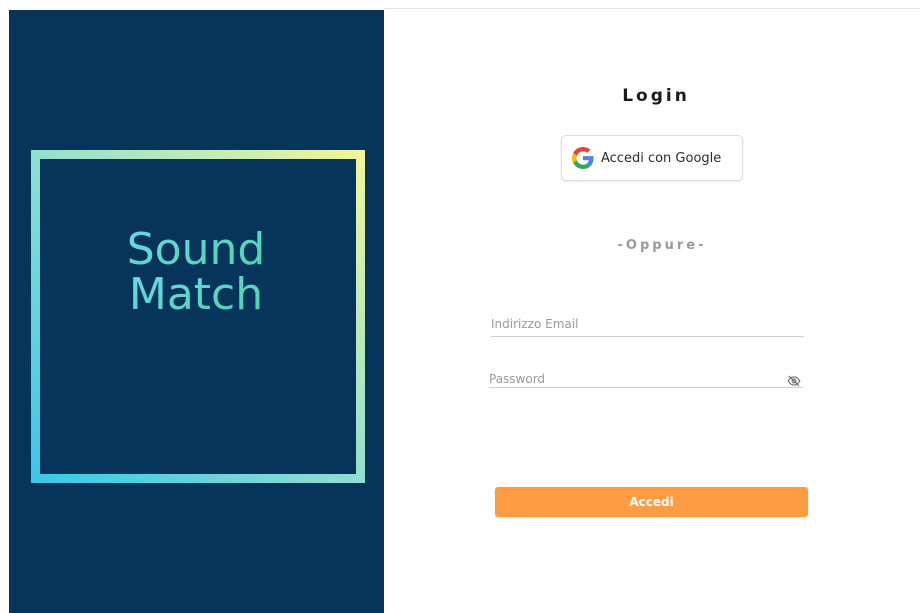 This screenshot has height=613, width=920. What do you see at coordinates (652, 8) in the screenshot?
I see `top-divider` at bounding box center [652, 8].